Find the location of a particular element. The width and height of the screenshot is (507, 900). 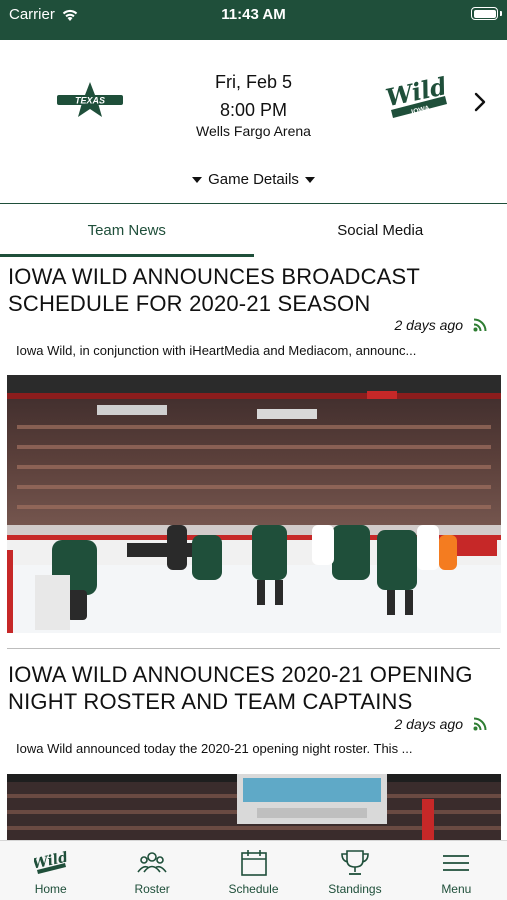

nav-schedule: Schedule is located at coordinates (253, 870).